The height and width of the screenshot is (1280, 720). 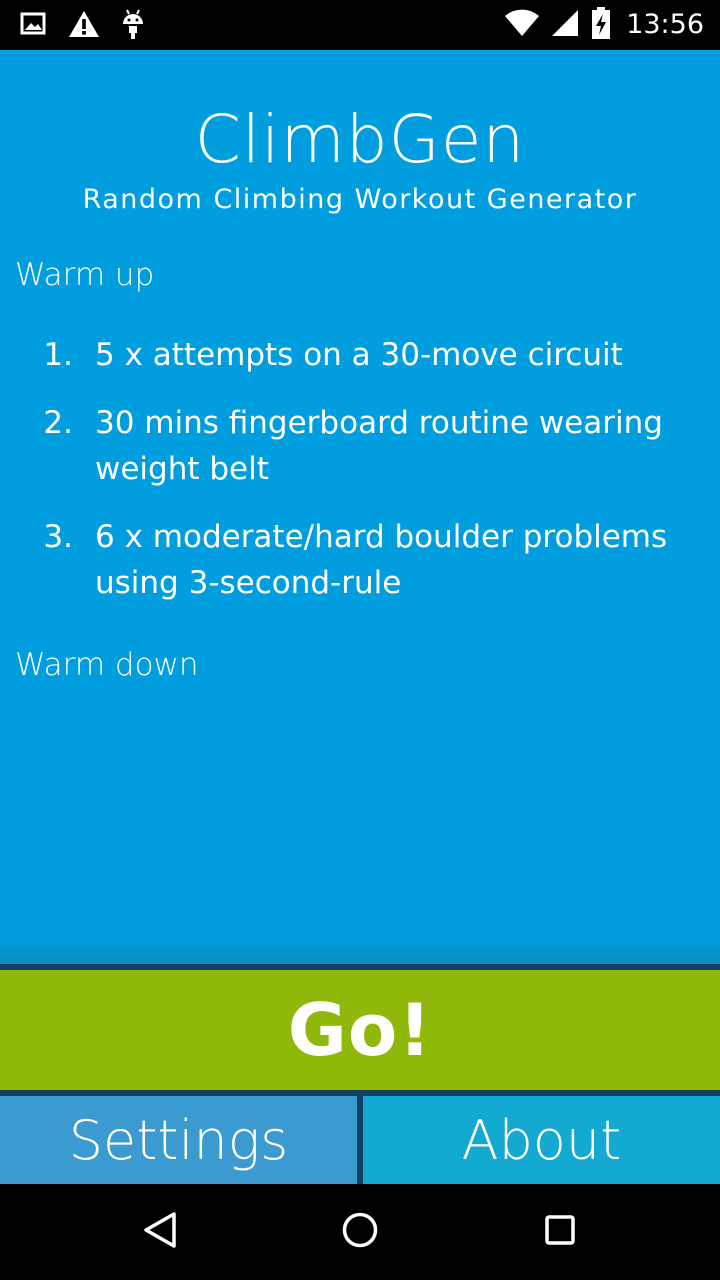 I want to click on list-item-number: 1., so click(x=58, y=355).